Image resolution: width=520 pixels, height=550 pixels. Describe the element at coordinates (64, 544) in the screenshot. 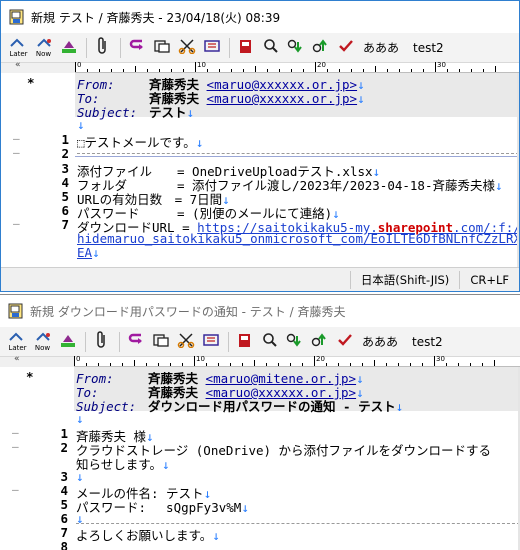

I see `line-number: 8` at that location.